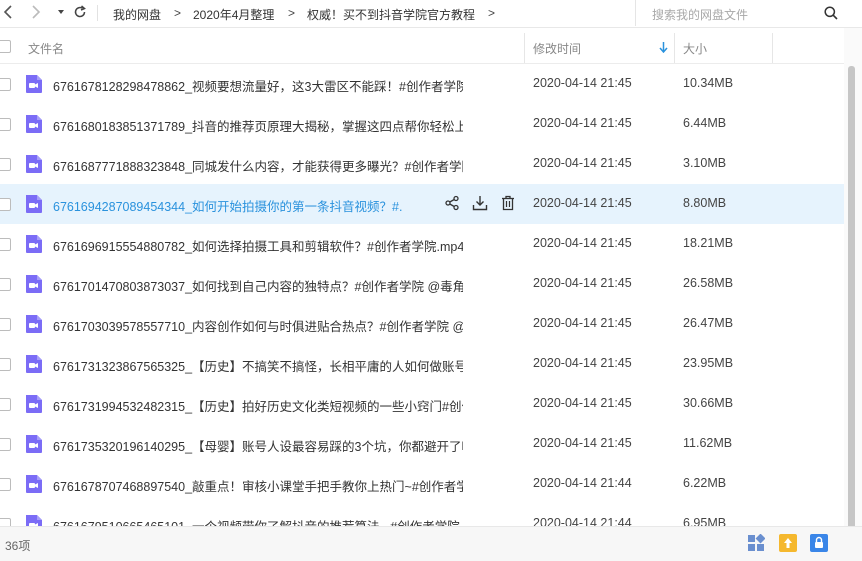 Image resolution: width=862 pixels, height=561 pixels. I want to click on upload-icon, so click(788, 543).